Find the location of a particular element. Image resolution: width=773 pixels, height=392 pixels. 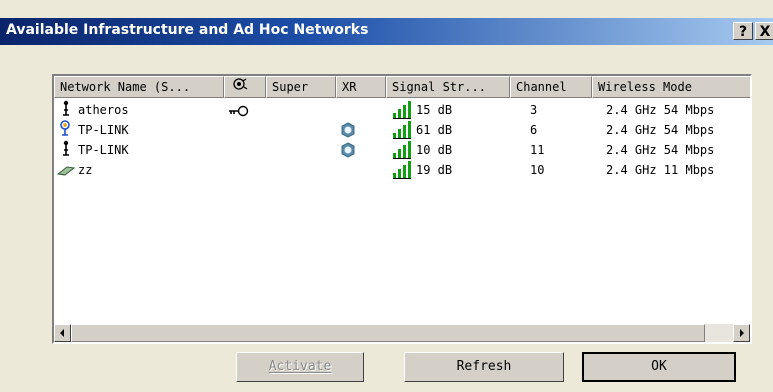

activate-button-label: Activate is located at coordinates (300, 366).